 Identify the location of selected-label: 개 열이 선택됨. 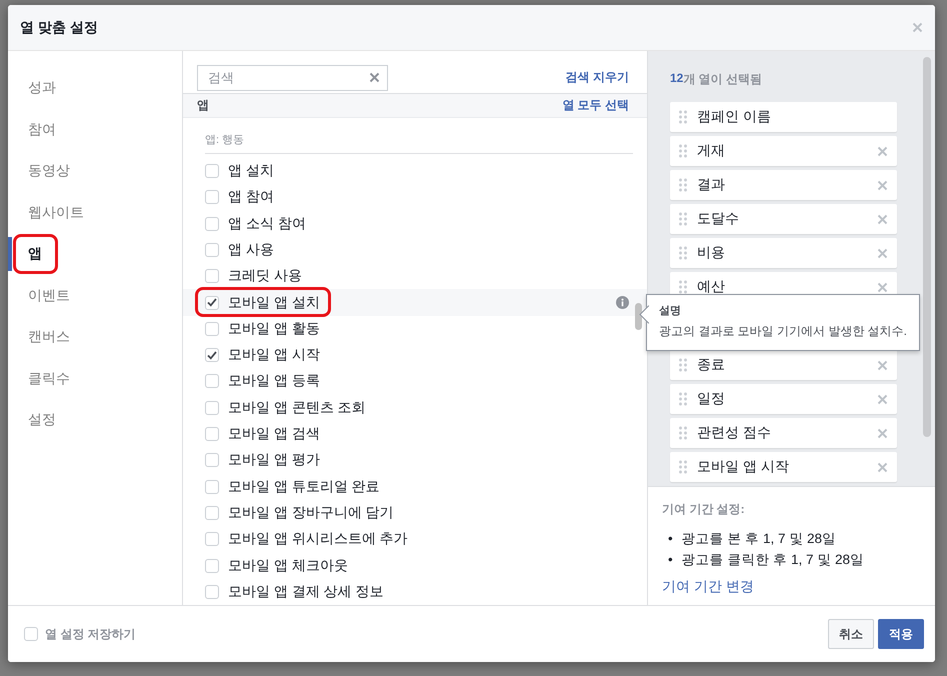
(722, 79).